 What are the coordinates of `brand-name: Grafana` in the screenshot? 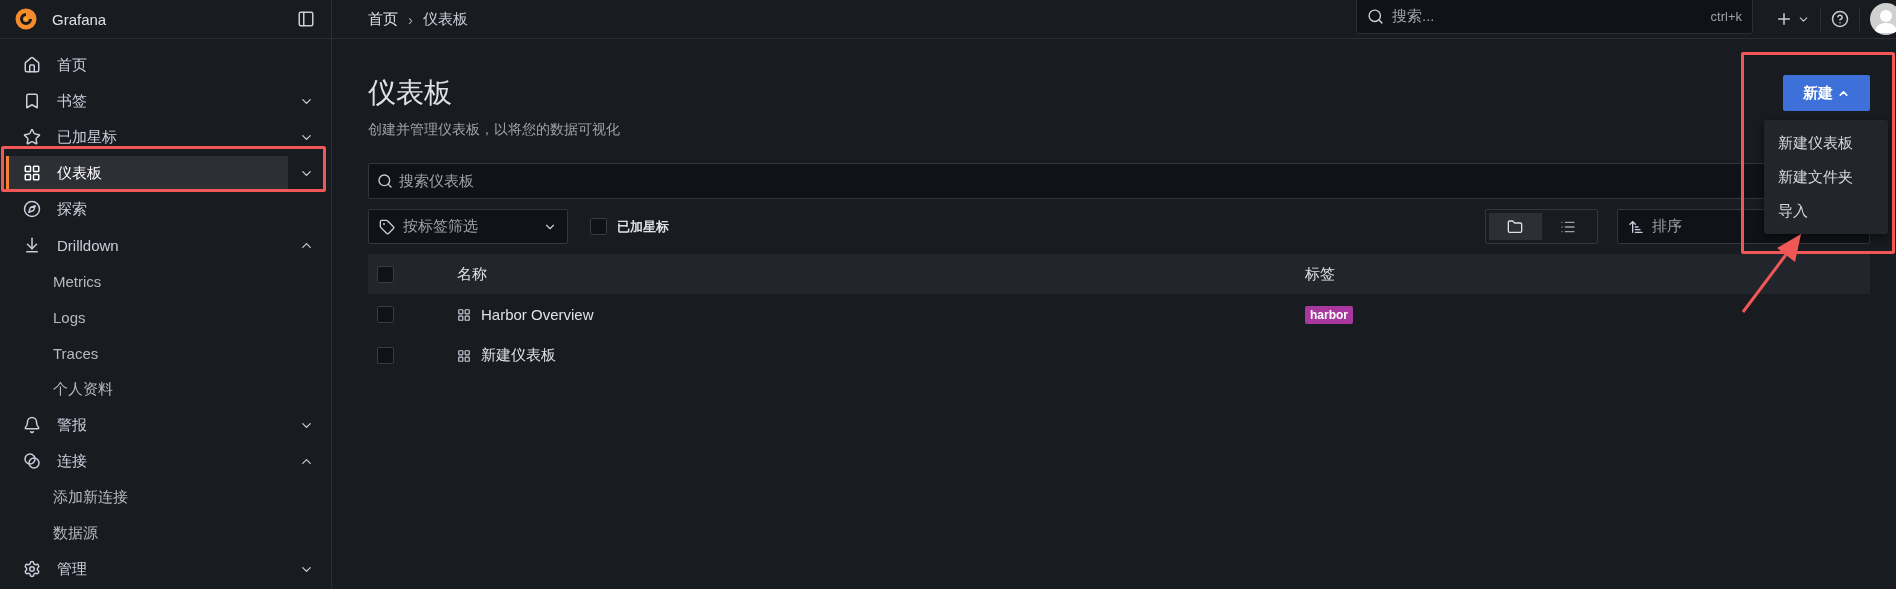 It's located at (80, 19).